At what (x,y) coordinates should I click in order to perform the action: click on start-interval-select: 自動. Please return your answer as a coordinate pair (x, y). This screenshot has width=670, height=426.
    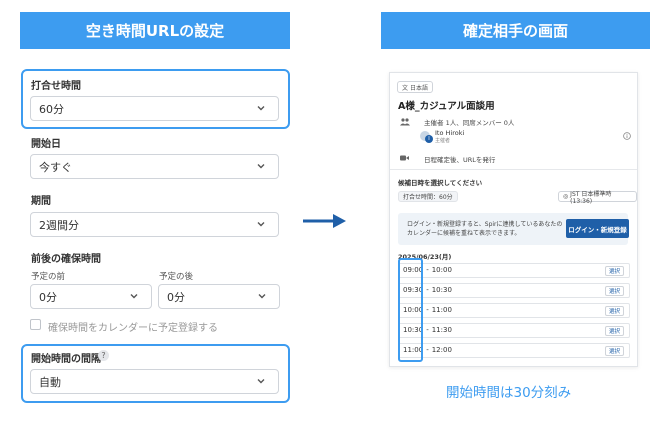
    Looking at the image, I should click on (154, 381).